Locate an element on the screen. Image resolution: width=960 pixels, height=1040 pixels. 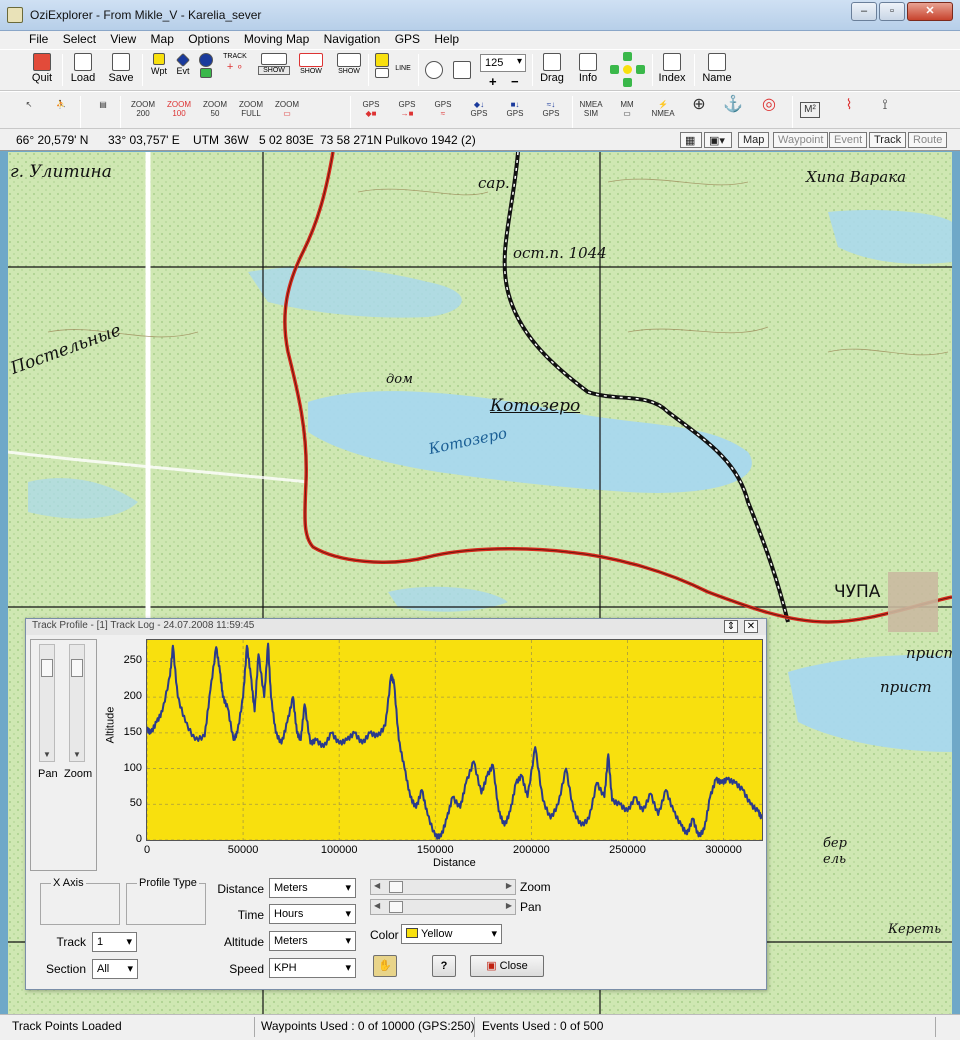
name-button: Name is located at coordinates (717, 71).